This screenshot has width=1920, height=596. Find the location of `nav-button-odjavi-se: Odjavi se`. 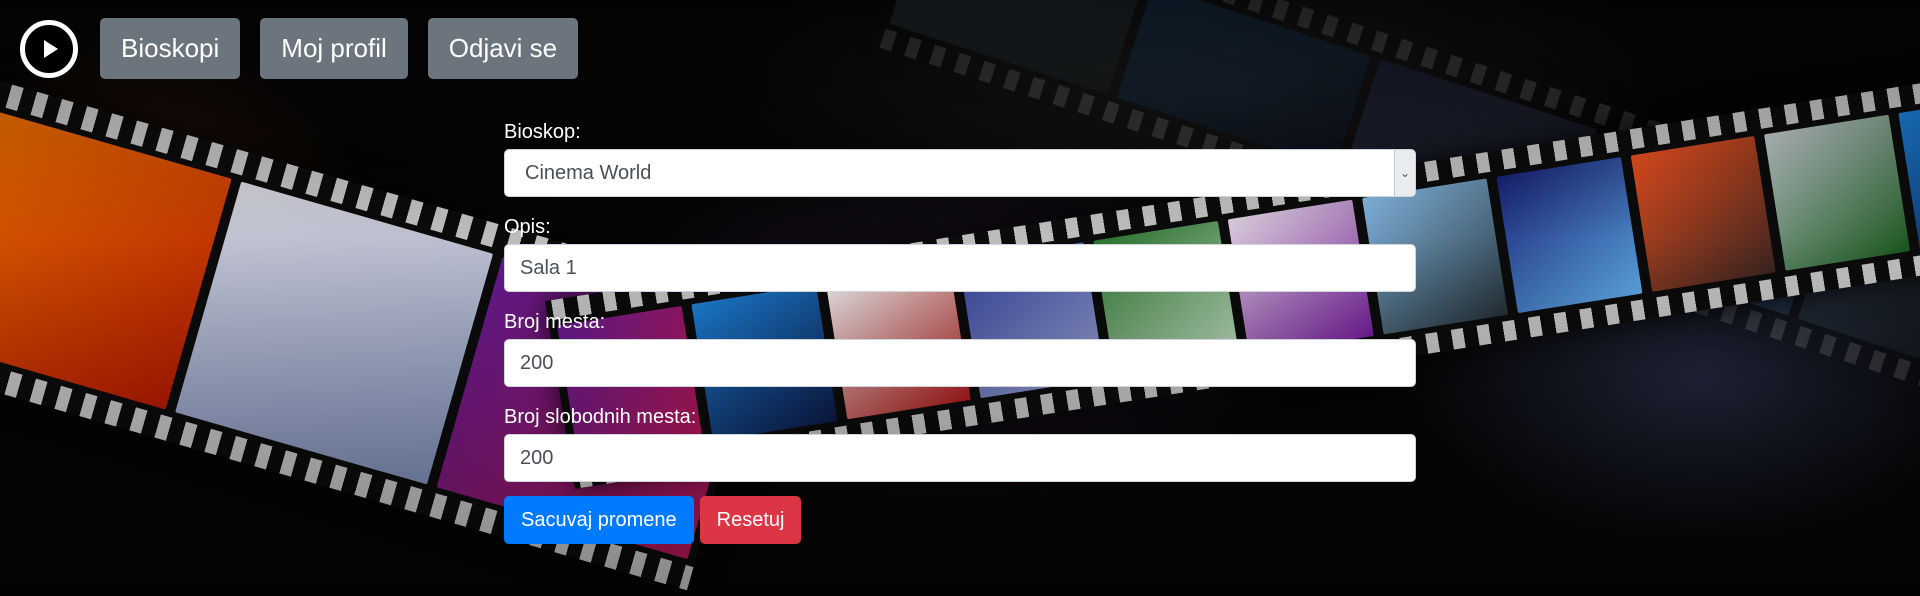

nav-button-odjavi-se: Odjavi se is located at coordinates (503, 48).